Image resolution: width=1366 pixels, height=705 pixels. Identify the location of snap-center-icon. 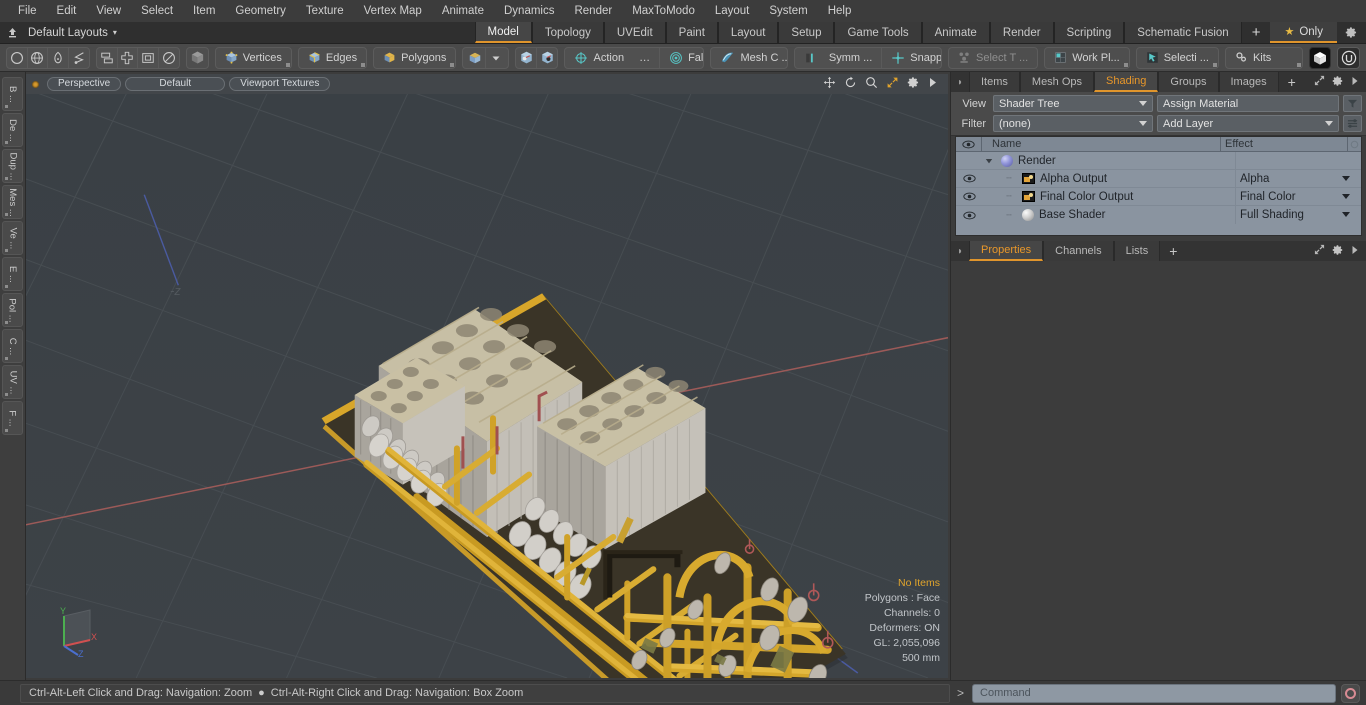
(128, 57).